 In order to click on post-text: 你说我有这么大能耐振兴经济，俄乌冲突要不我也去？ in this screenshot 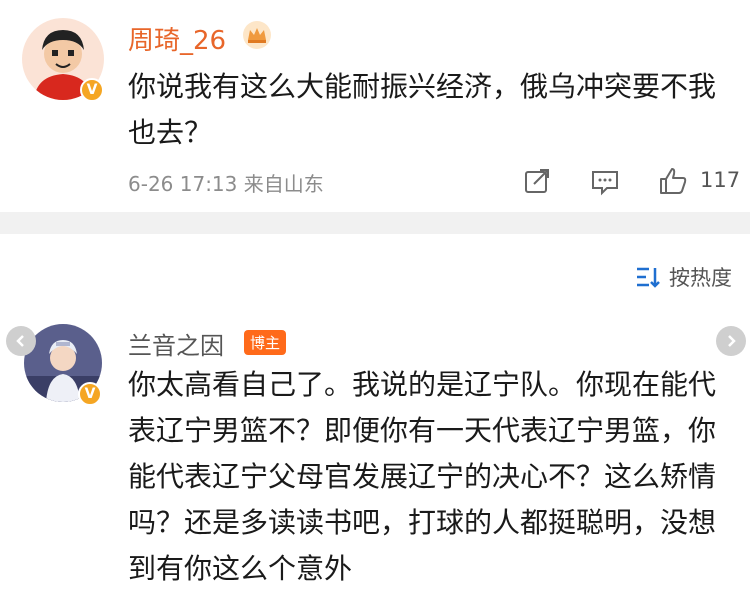, I will do `click(422, 109)`.